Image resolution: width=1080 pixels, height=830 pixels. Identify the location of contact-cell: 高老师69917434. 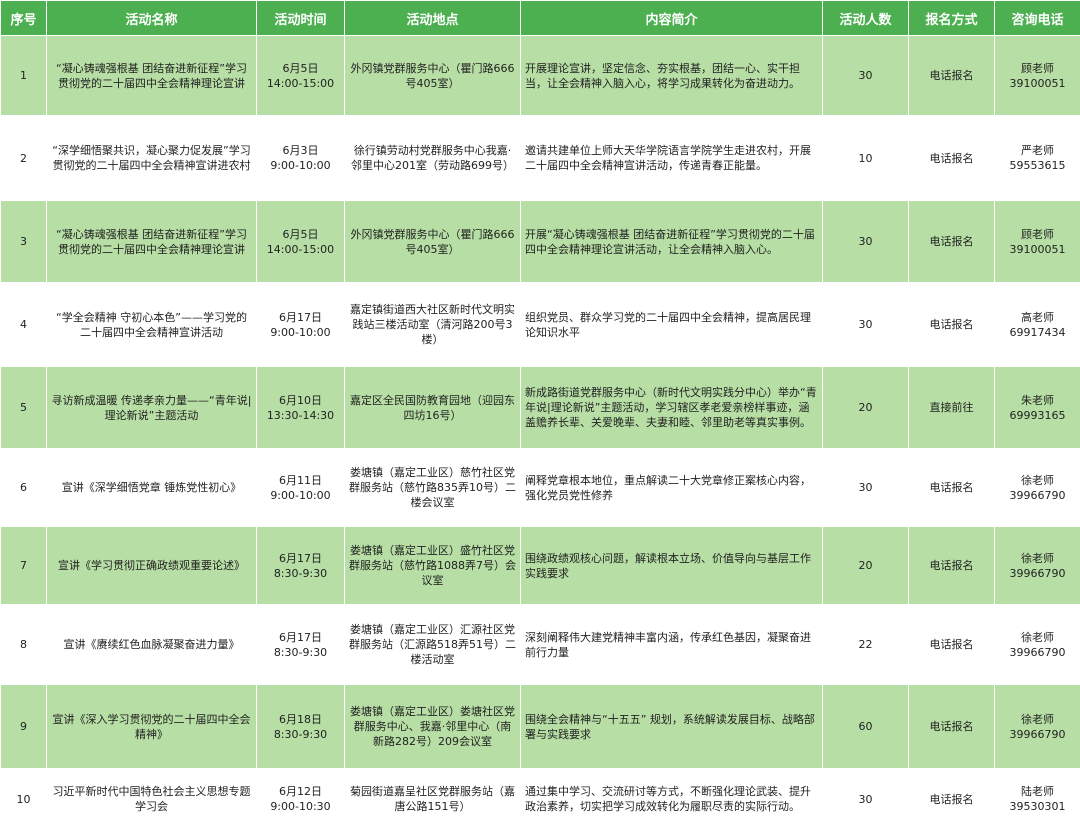
(1037, 325).